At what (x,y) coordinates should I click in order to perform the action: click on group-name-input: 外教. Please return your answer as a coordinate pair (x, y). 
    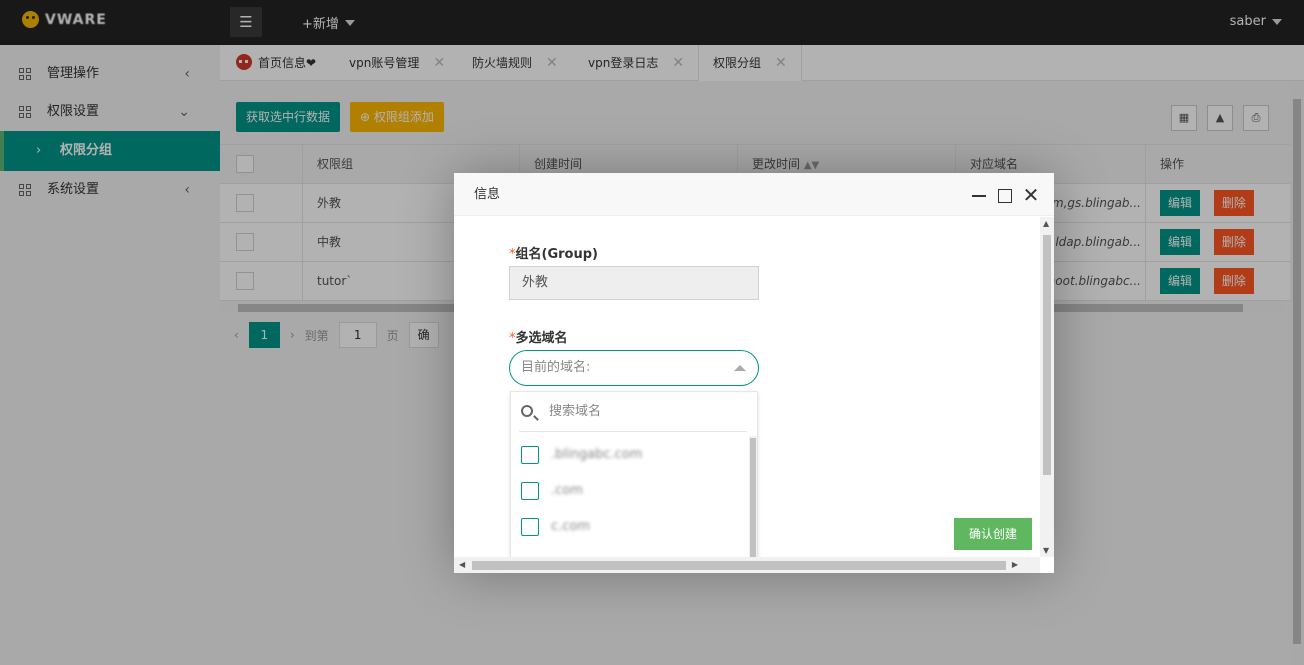
    Looking at the image, I should click on (634, 283).